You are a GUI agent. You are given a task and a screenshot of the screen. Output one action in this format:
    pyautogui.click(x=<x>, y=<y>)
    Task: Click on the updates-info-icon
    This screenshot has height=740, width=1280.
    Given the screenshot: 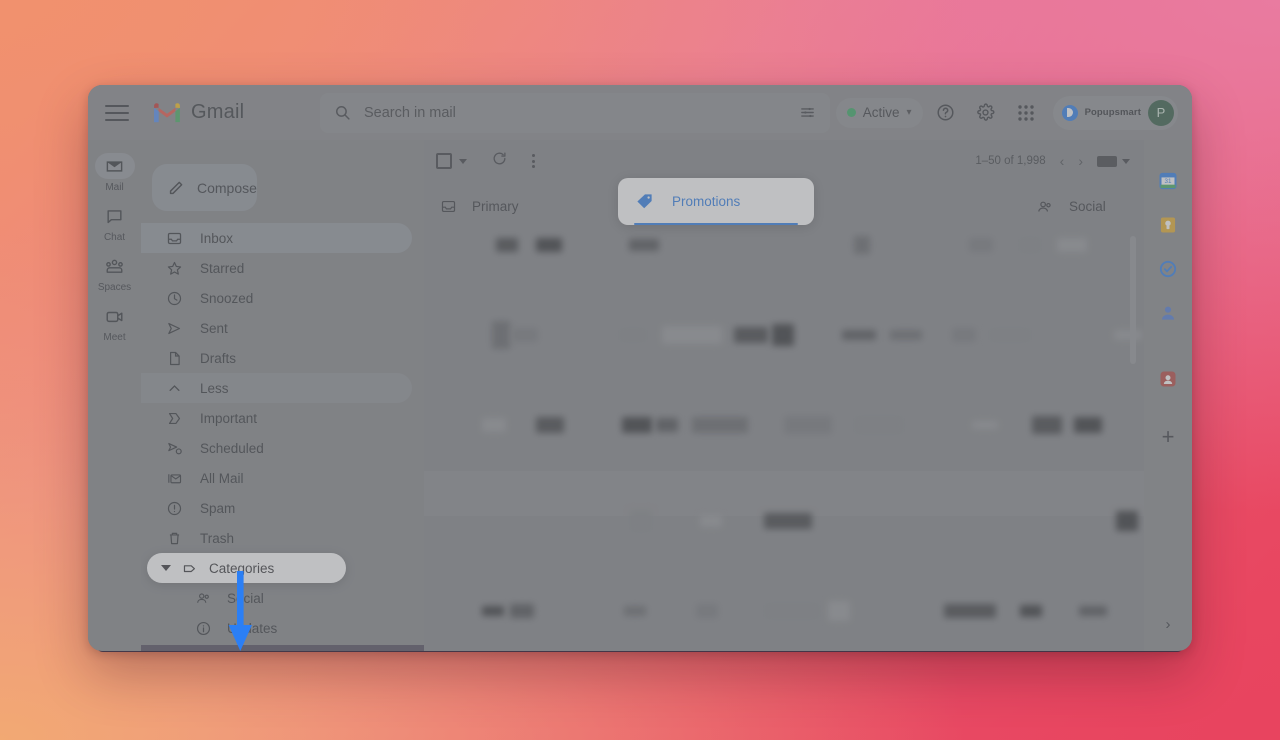 What is the action you would take?
    pyautogui.click(x=203, y=628)
    